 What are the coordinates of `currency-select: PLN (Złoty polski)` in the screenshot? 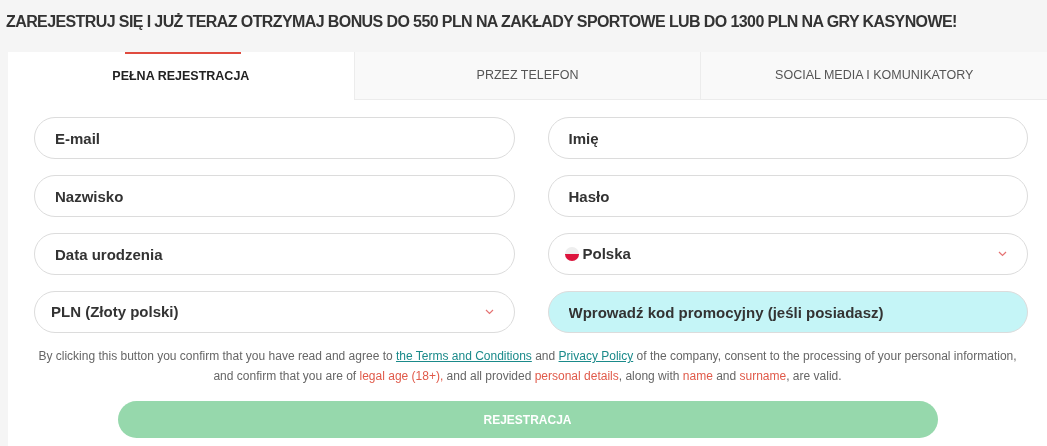 It's located at (274, 312).